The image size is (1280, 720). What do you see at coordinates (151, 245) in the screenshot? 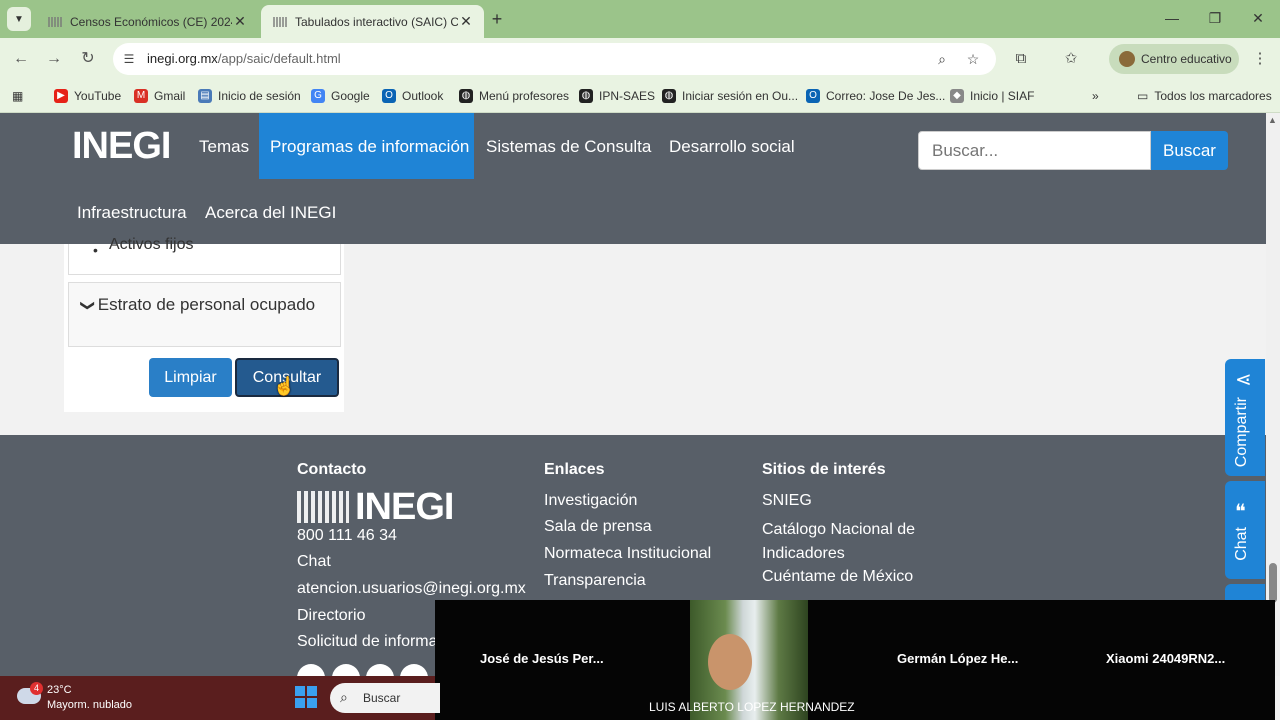
I see `activos-fijos-item: Activos fijos` at bounding box center [151, 245].